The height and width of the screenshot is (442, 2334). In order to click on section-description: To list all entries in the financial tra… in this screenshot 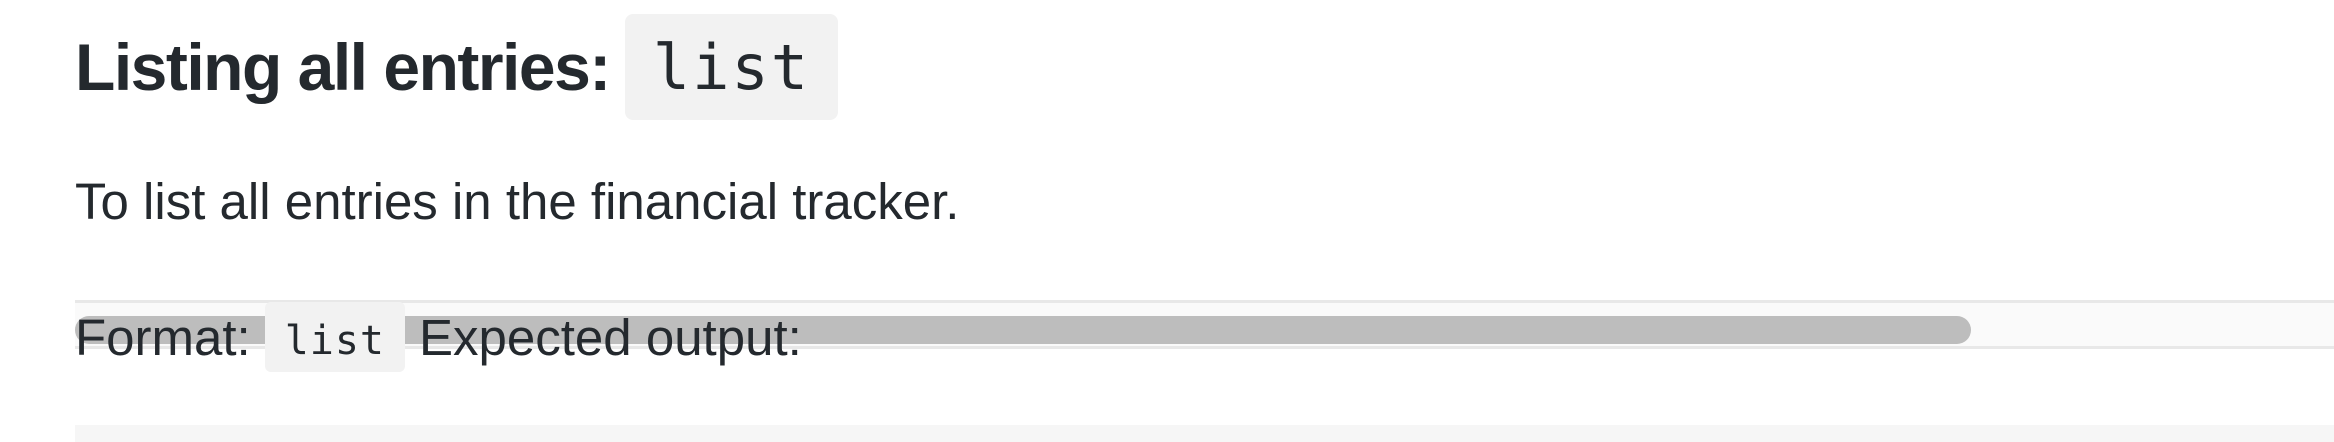, I will do `click(517, 201)`.